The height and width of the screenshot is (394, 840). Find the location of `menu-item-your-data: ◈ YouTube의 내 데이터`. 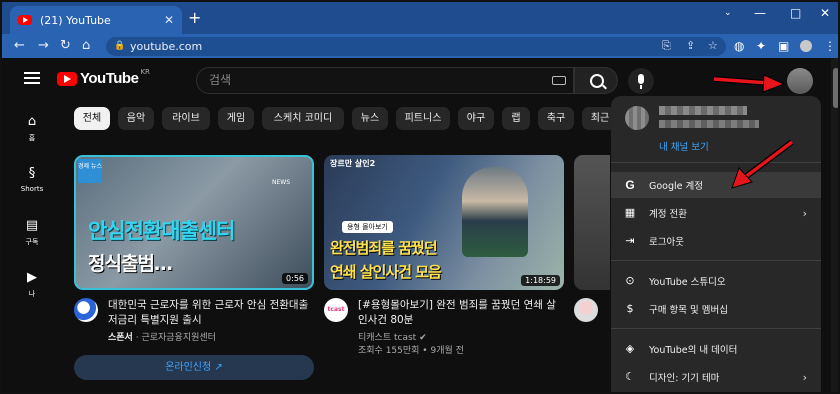

menu-item-your-data: ◈ YouTube의 내 데이터 is located at coordinates (716, 349).